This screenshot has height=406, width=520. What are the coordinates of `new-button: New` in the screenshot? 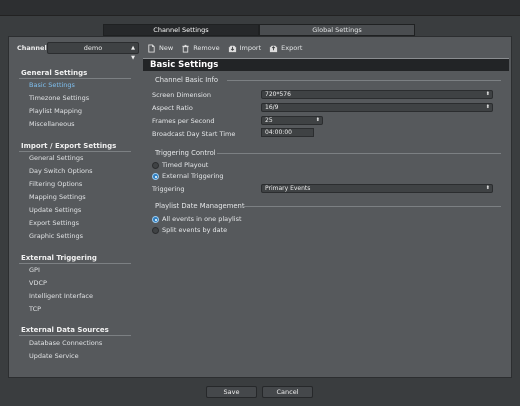 It's located at (160, 48).